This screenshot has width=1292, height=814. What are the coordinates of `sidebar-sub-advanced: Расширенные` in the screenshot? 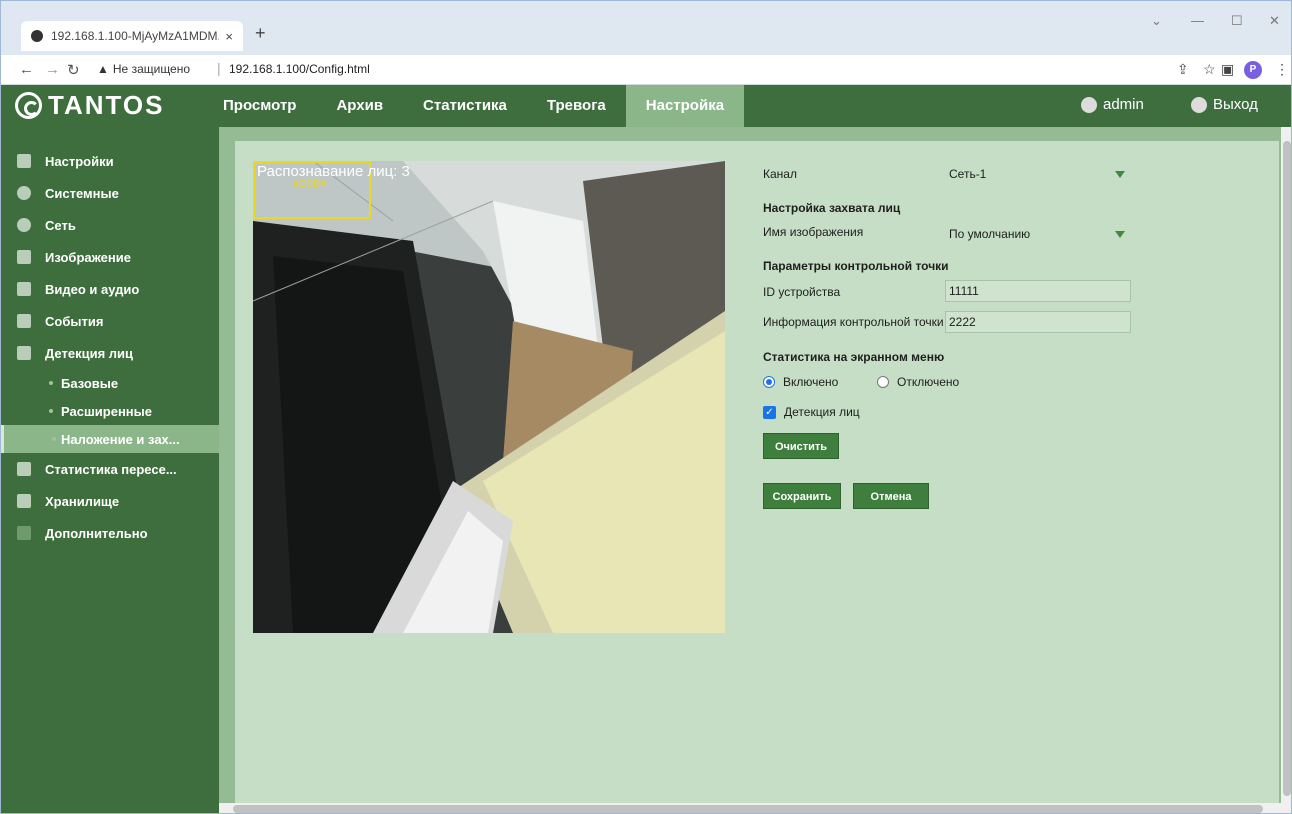 It's located at (110, 411).